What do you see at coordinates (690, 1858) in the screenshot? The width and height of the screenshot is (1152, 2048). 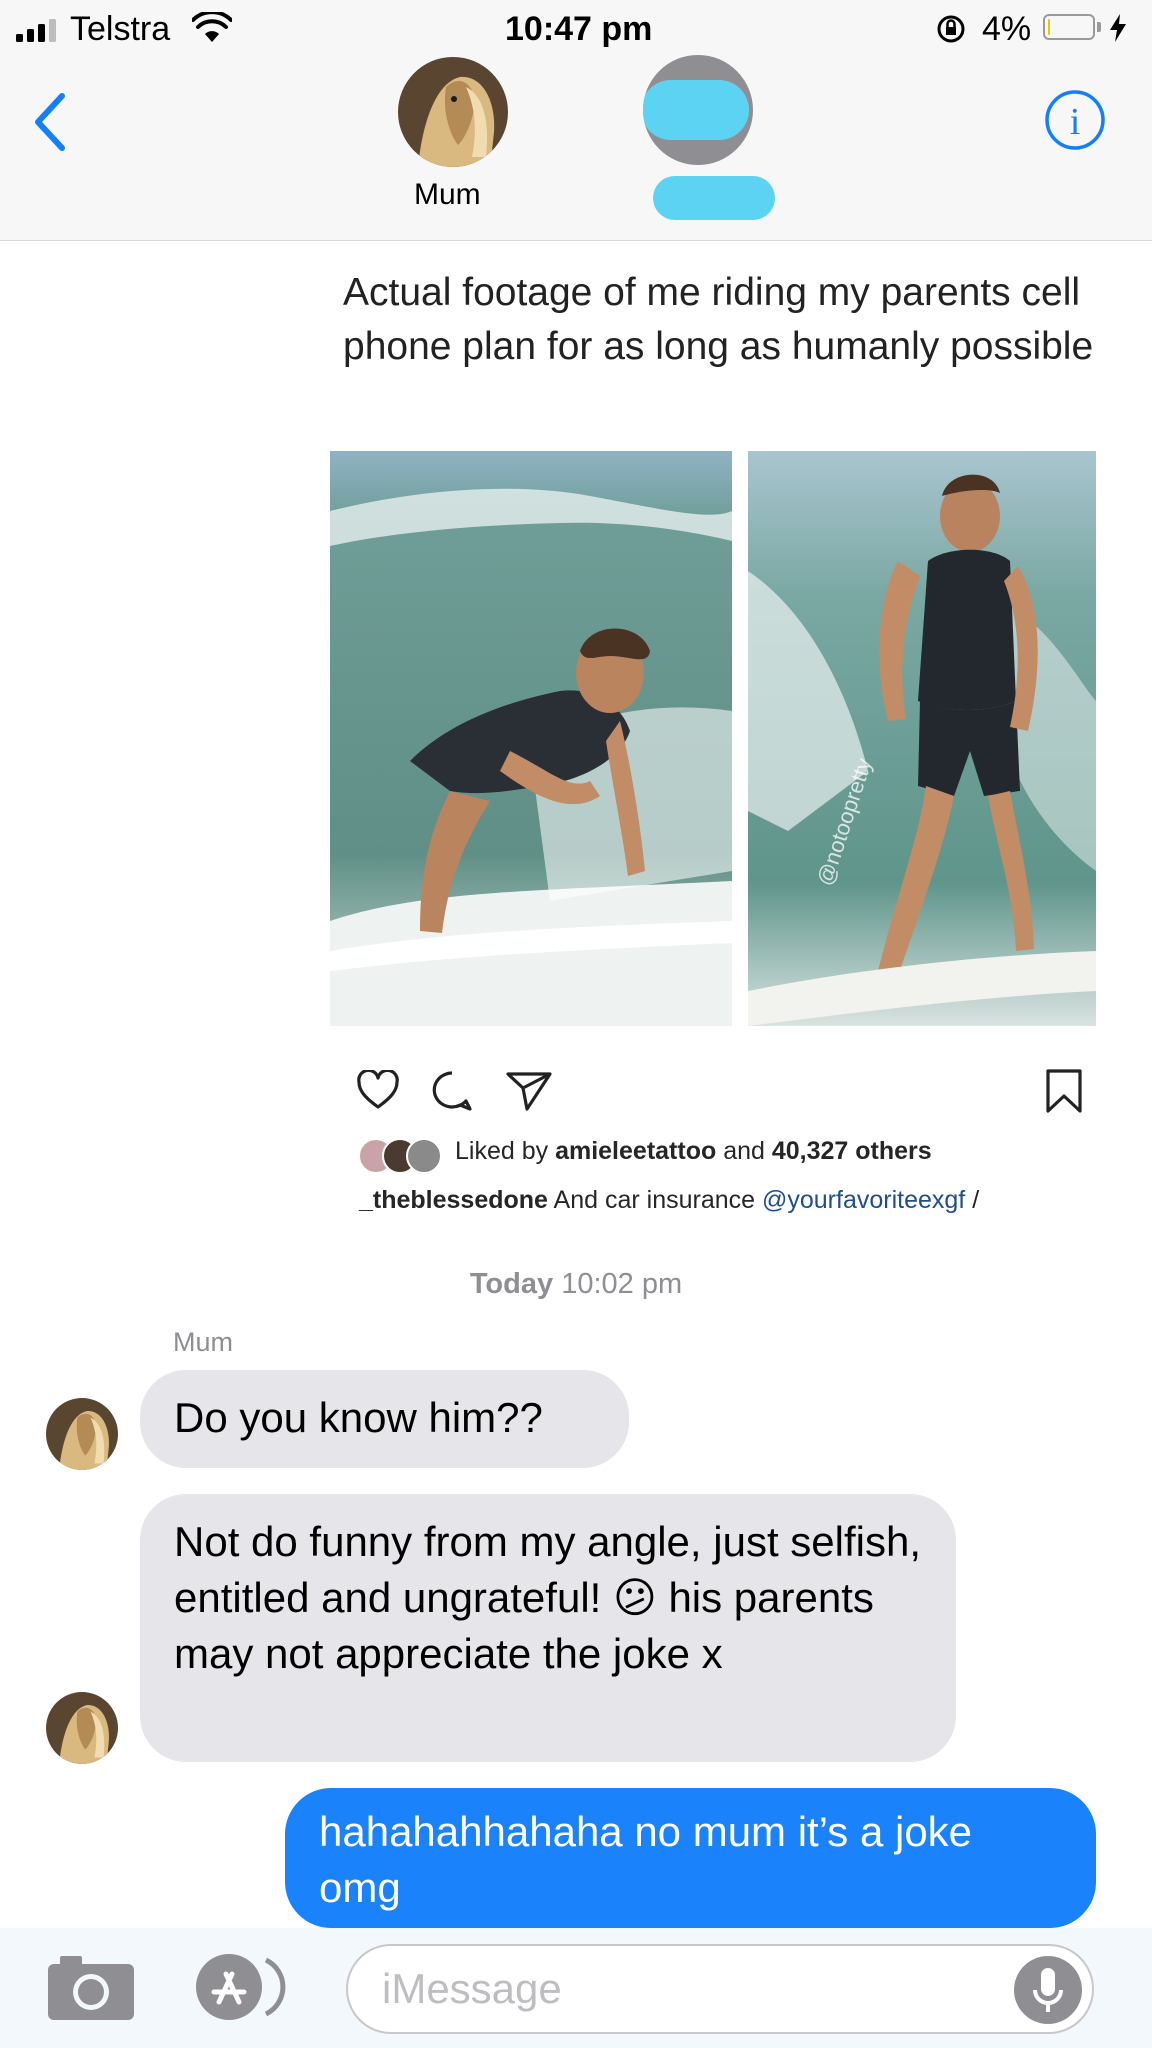 I see `message-bubble-sent: hahahahhahaha no mum it’s a joke omg` at bounding box center [690, 1858].